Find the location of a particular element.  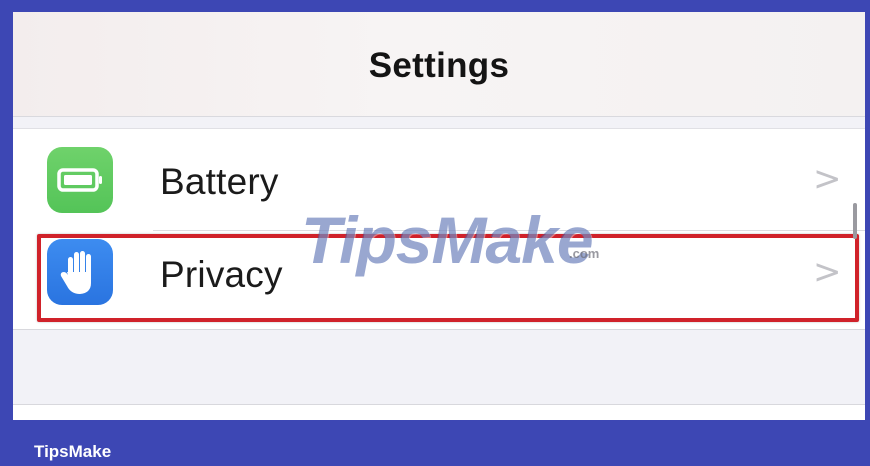

page-title: Settings is located at coordinates (439, 65).